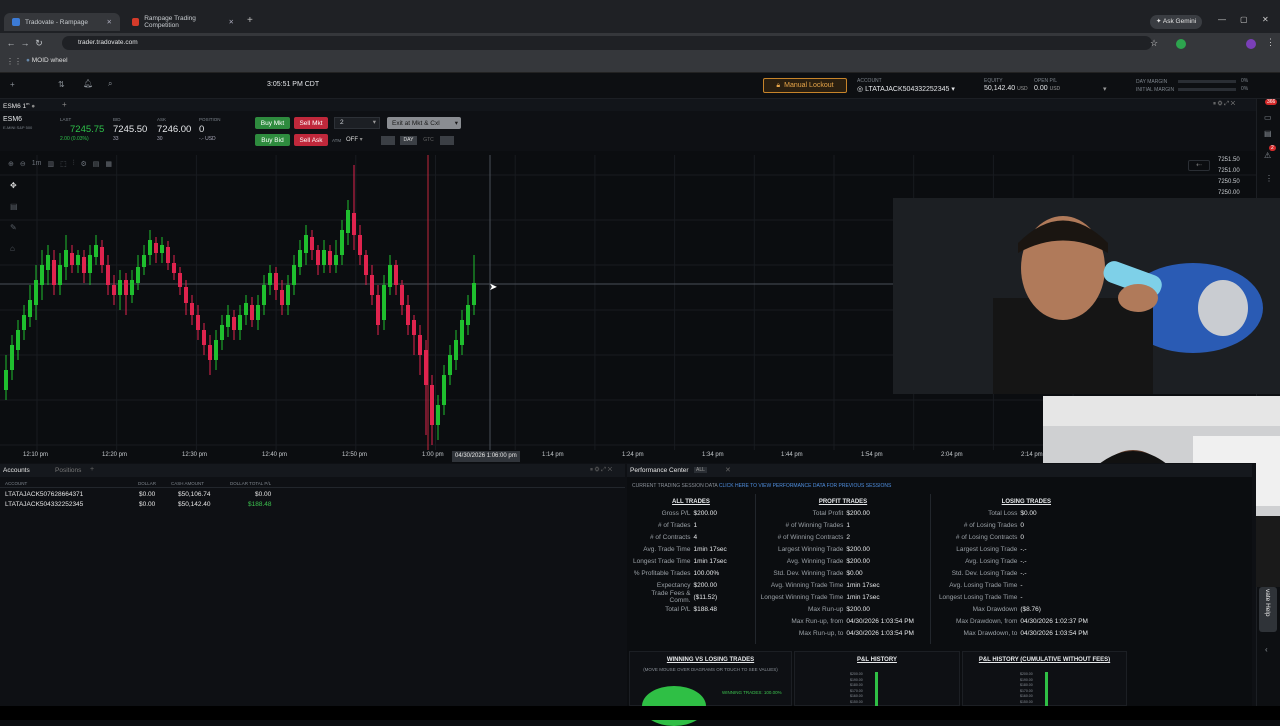 The height and width of the screenshot is (726, 1280). I want to click on move-tool-icon: ✥, so click(14, 185).